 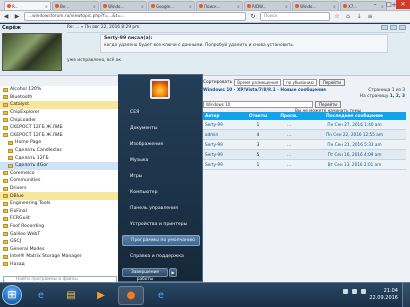 What do you see at coordinates (161, 208) in the screenshot?
I see `start-menu-item: Панель управления` at bounding box center [161, 208].